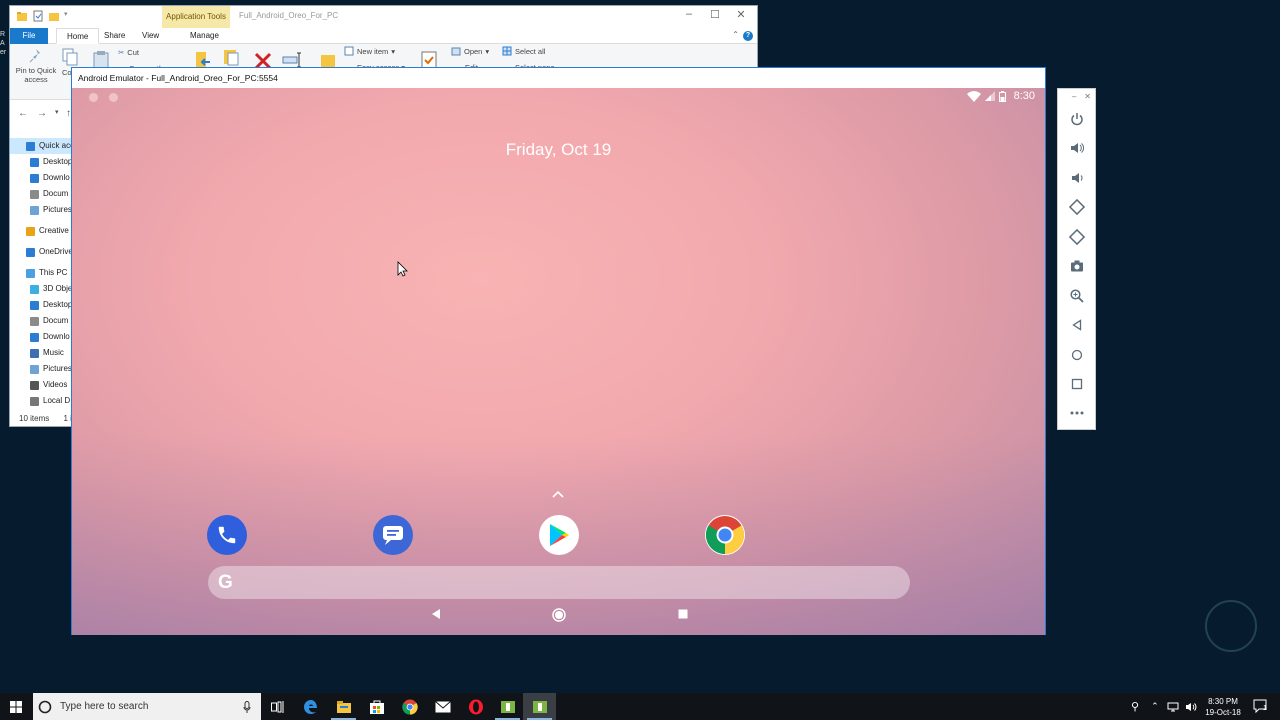 The height and width of the screenshot is (720, 1280). Describe the element at coordinates (41, 401) in the screenshot. I see `sidebar-item: Local D` at that location.